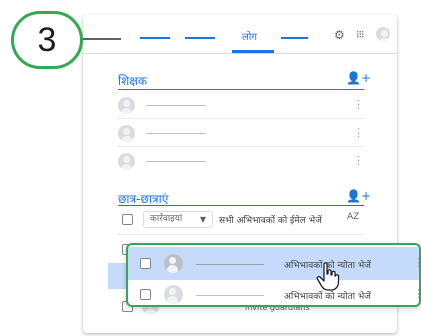 This screenshot has width=421, height=336. I want to click on selected-row-highlight, so click(118, 276).